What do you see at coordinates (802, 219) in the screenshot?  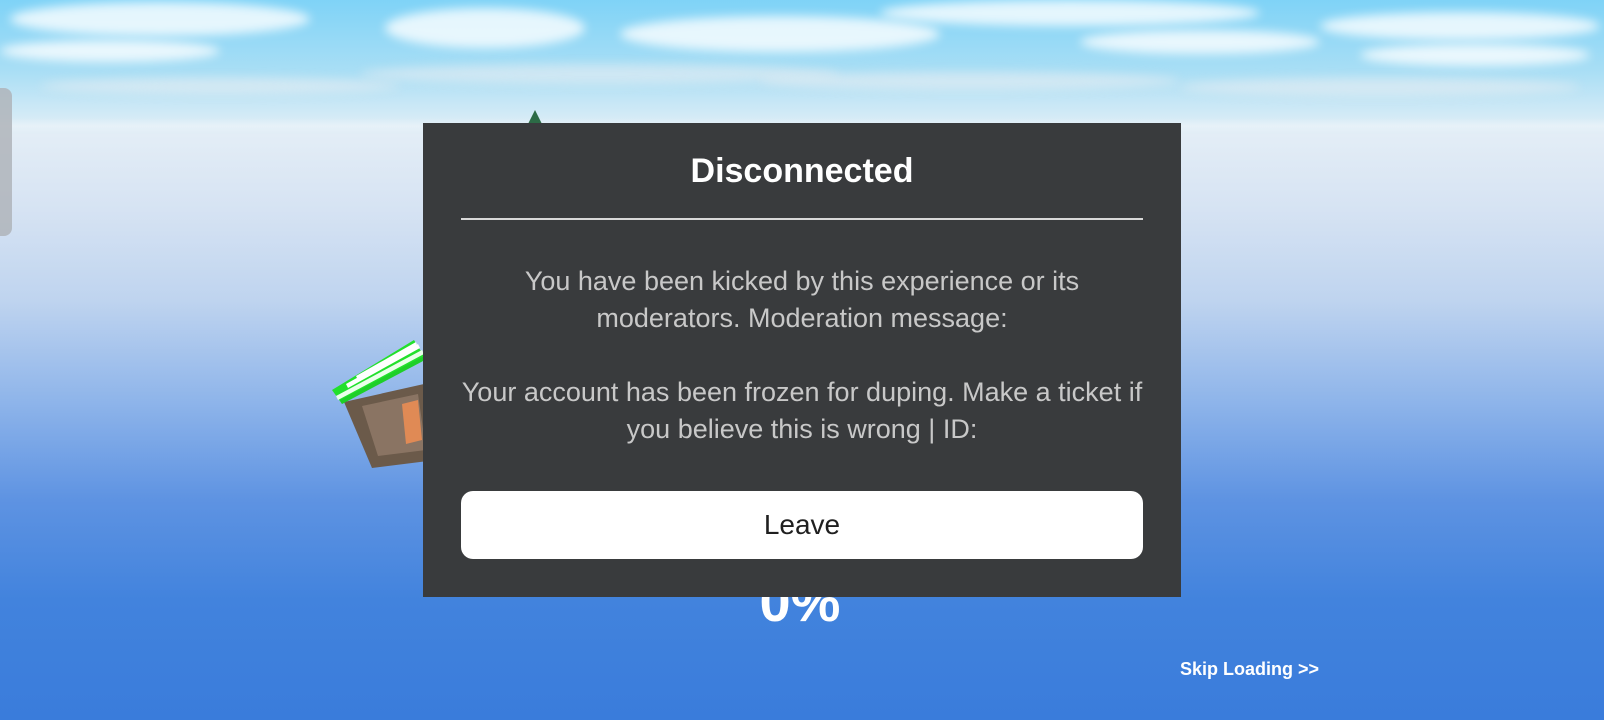 I see `dialog-divider` at bounding box center [802, 219].